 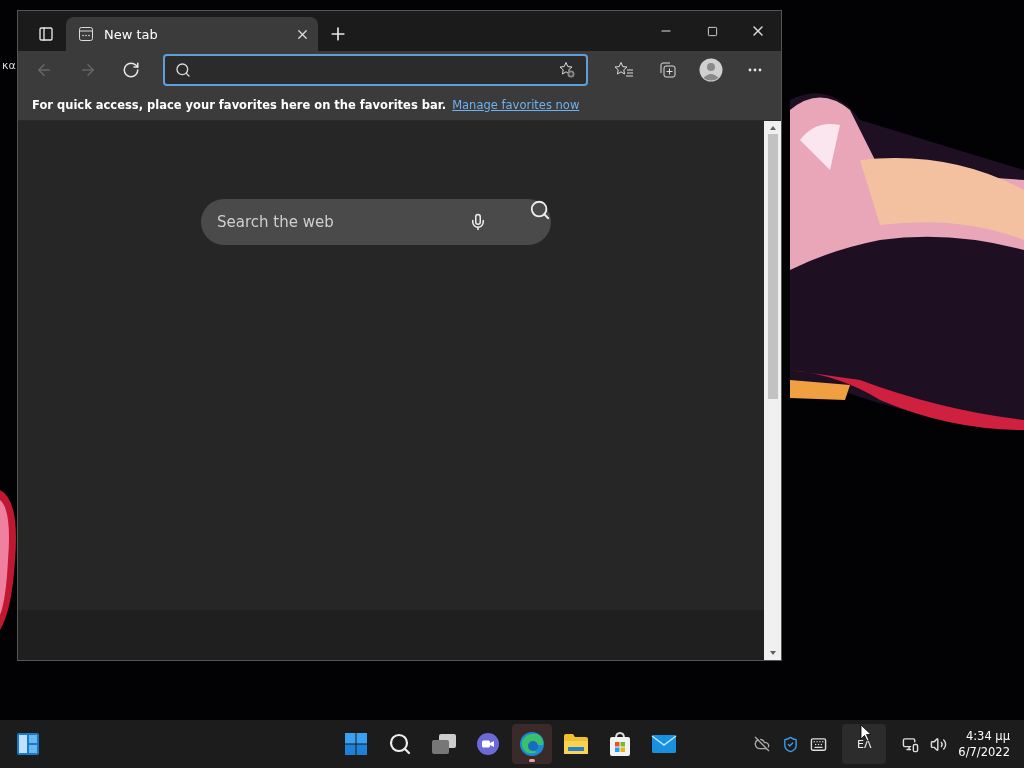 What do you see at coordinates (567, 70) in the screenshot?
I see `star-plus-icon` at bounding box center [567, 70].